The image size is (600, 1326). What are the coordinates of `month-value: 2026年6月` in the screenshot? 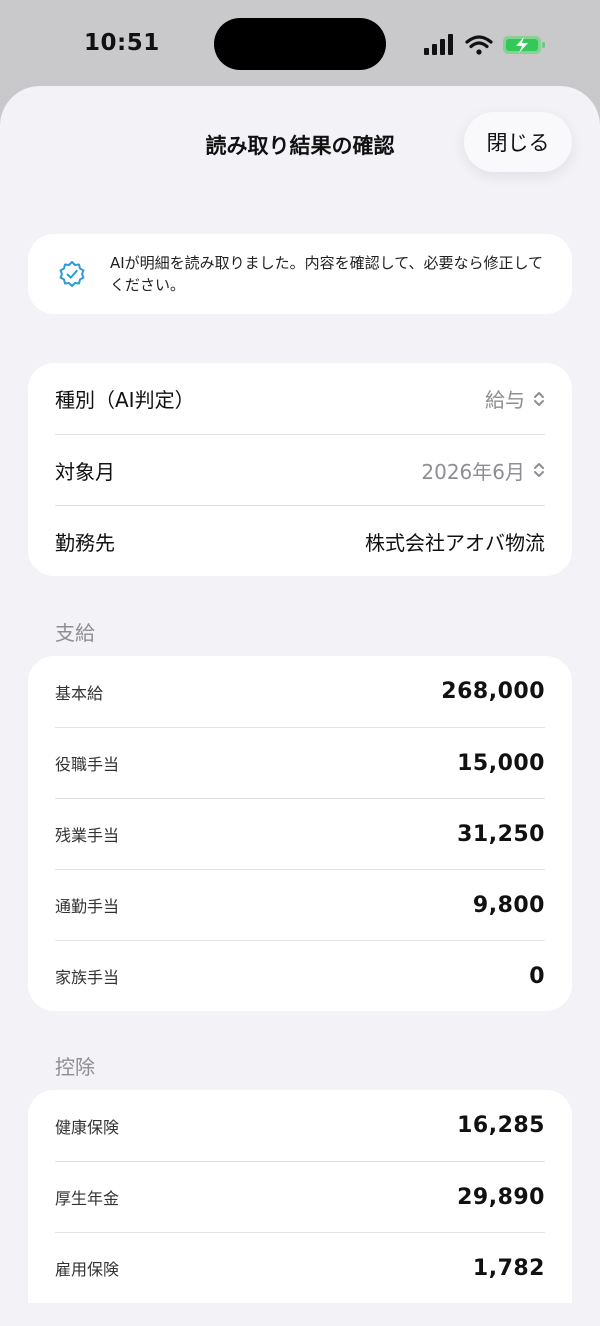 It's located at (473, 471).